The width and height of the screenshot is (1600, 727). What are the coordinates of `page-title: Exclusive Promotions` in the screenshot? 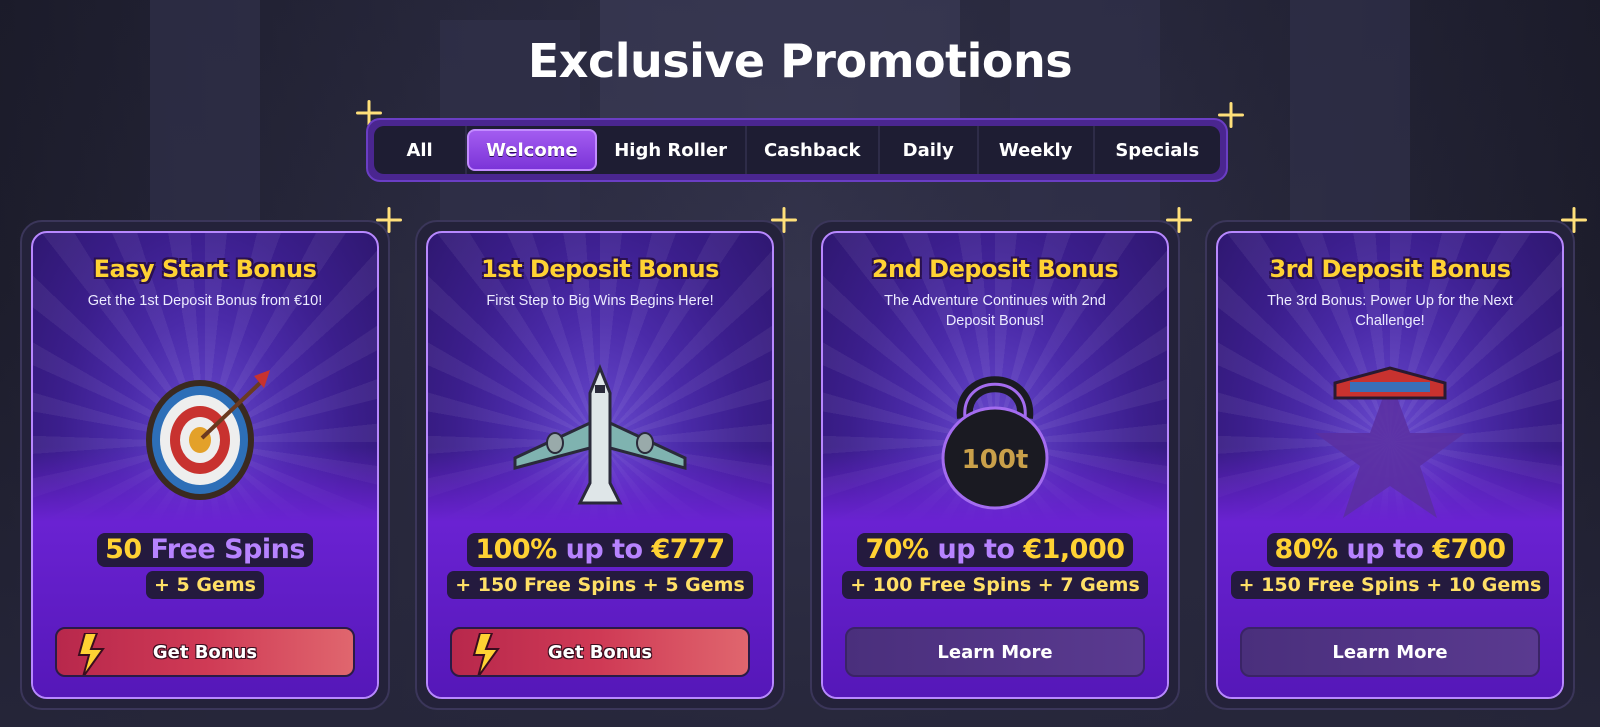 It's located at (800, 61).